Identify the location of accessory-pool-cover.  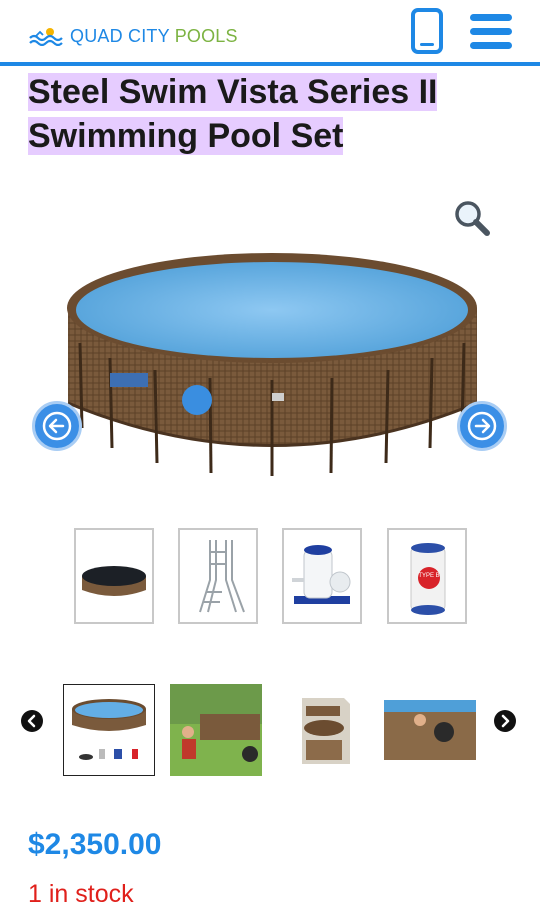
(114, 576).